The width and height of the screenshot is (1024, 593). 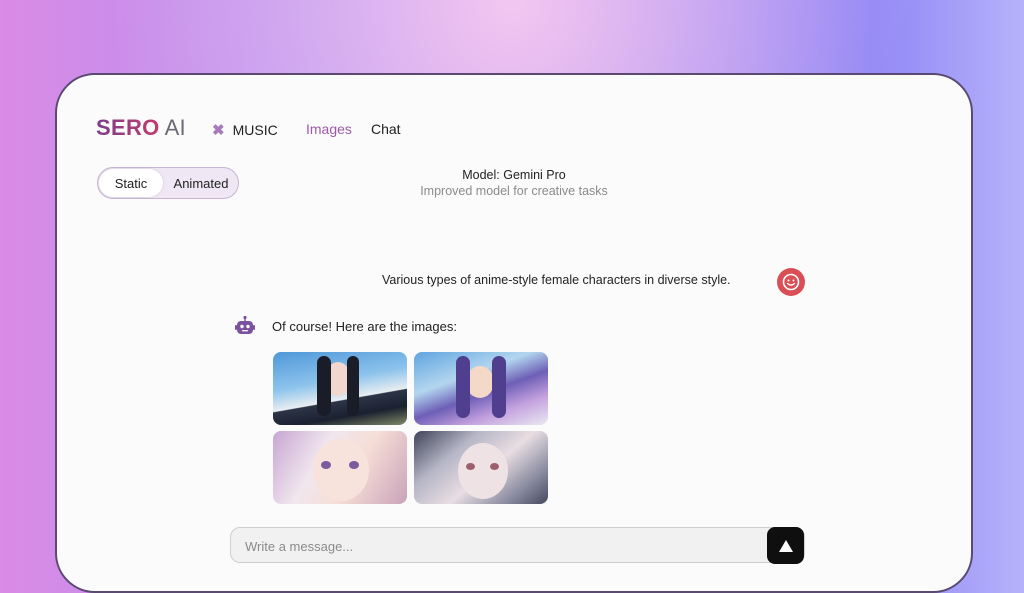 I want to click on send-button, so click(x=785, y=545).